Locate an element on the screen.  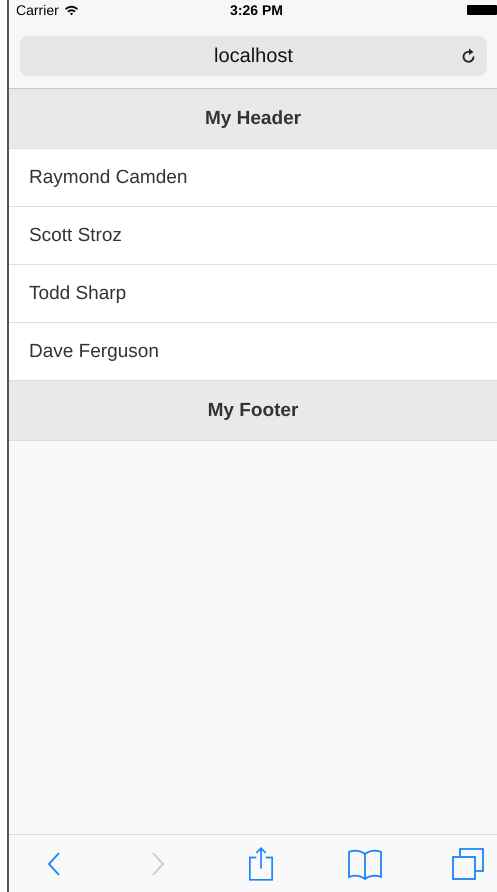
list-item: Scott Stroz is located at coordinates (253, 236).